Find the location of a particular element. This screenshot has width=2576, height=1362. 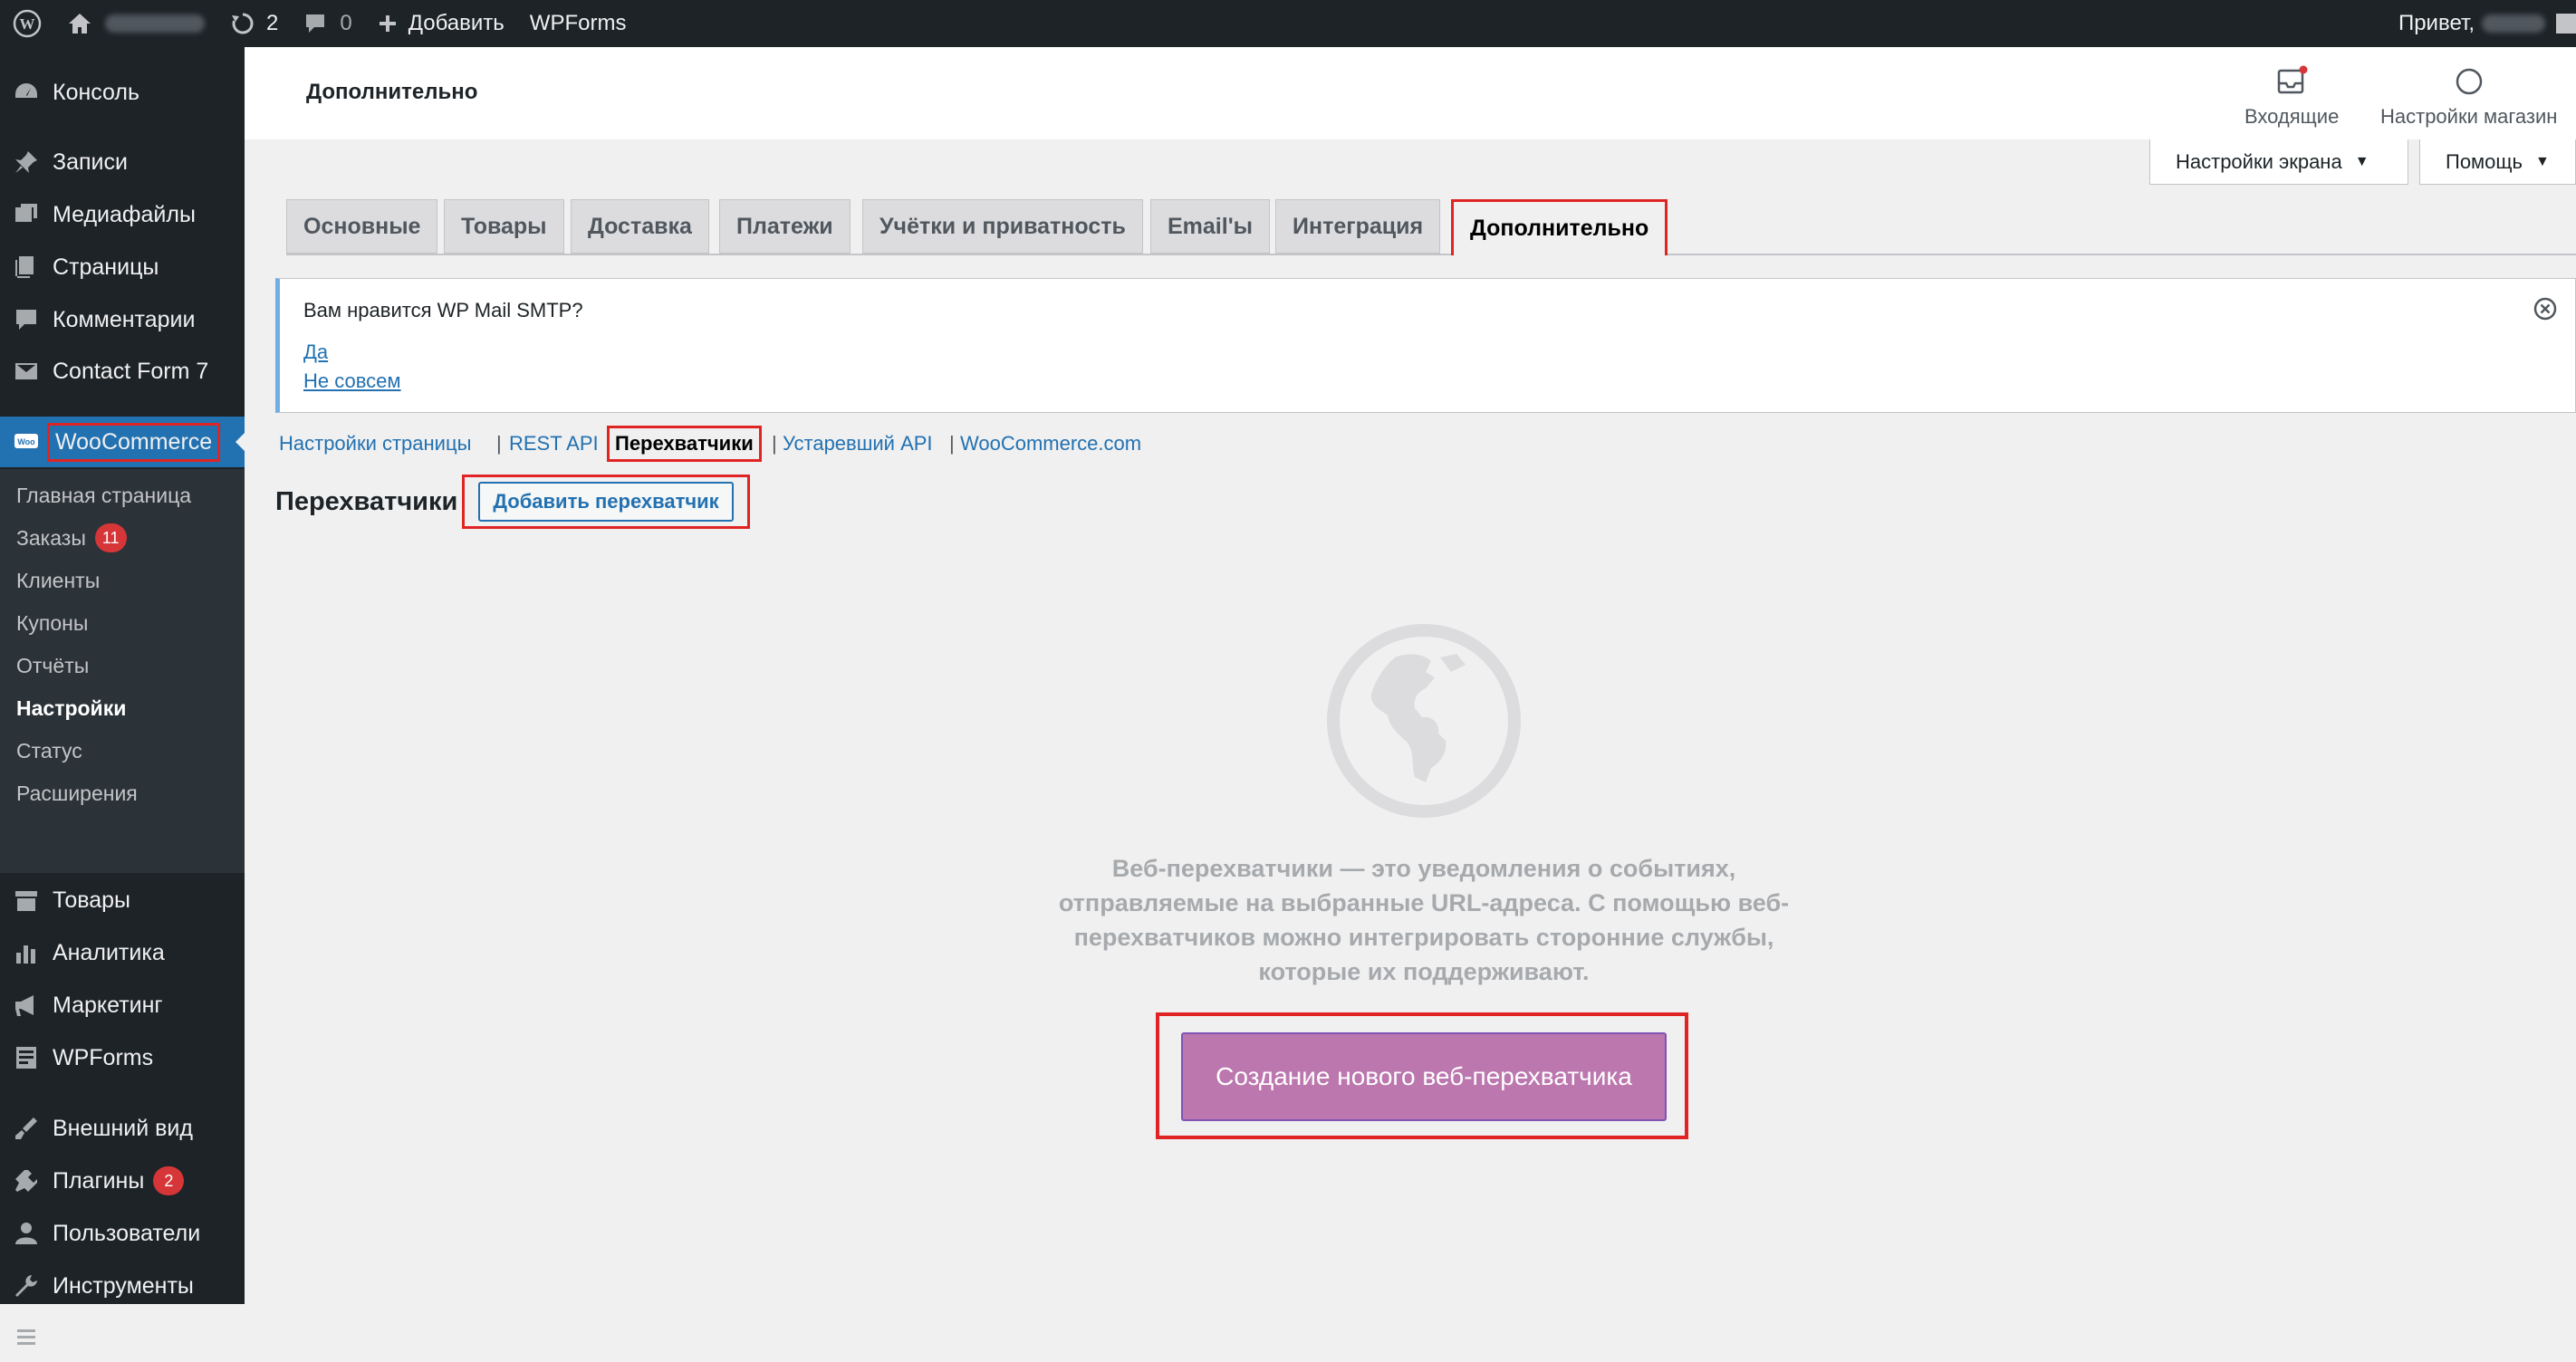

home-icon is located at coordinates (80, 24).